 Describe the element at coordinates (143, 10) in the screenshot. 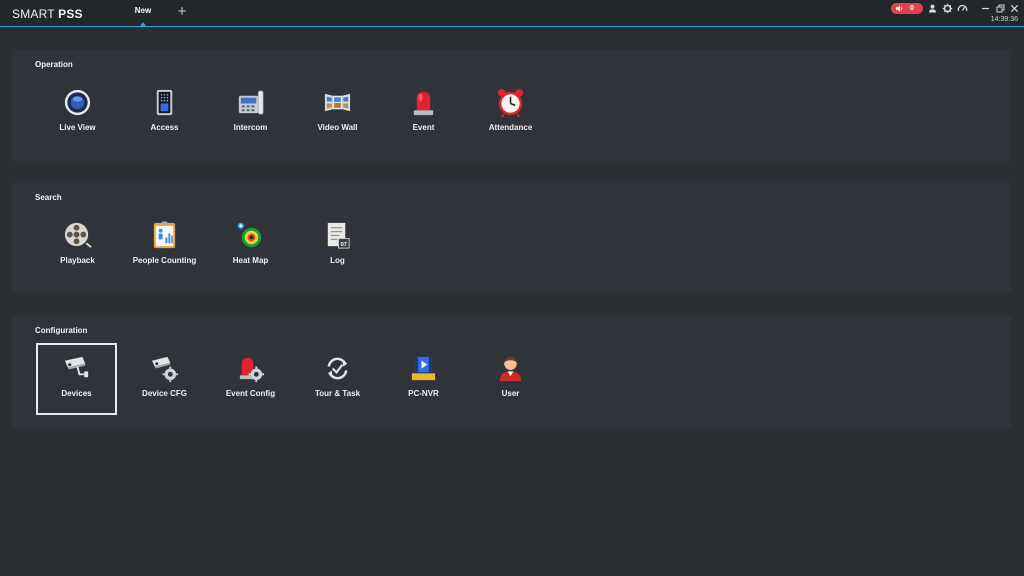

I see `tab-new: New` at that location.